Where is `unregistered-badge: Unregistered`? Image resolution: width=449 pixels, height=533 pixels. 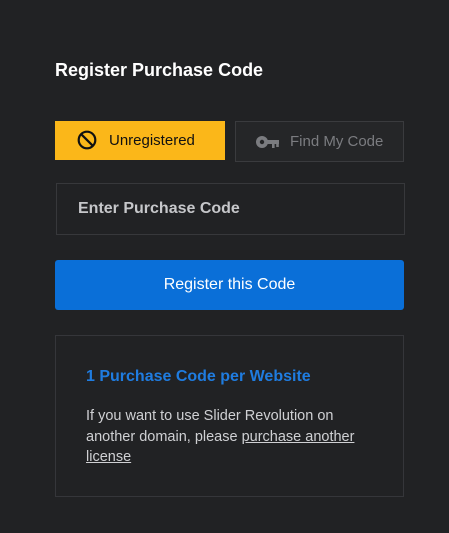
unregistered-badge: Unregistered is located at coordinates (140, 140).